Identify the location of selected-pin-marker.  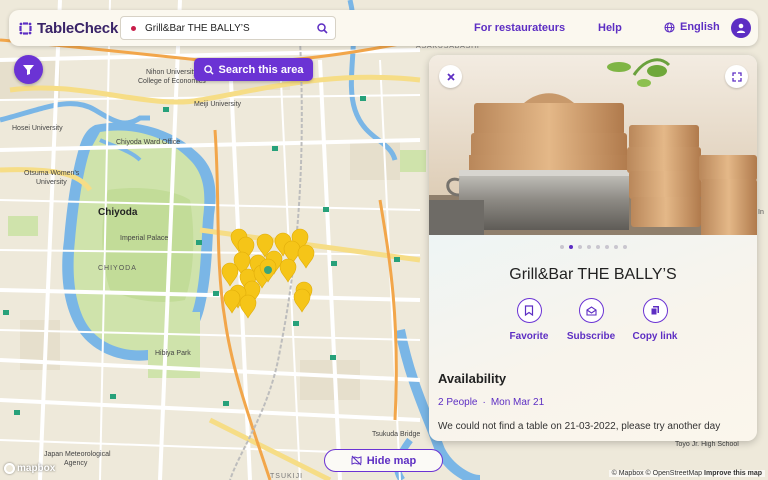
(268, 270).